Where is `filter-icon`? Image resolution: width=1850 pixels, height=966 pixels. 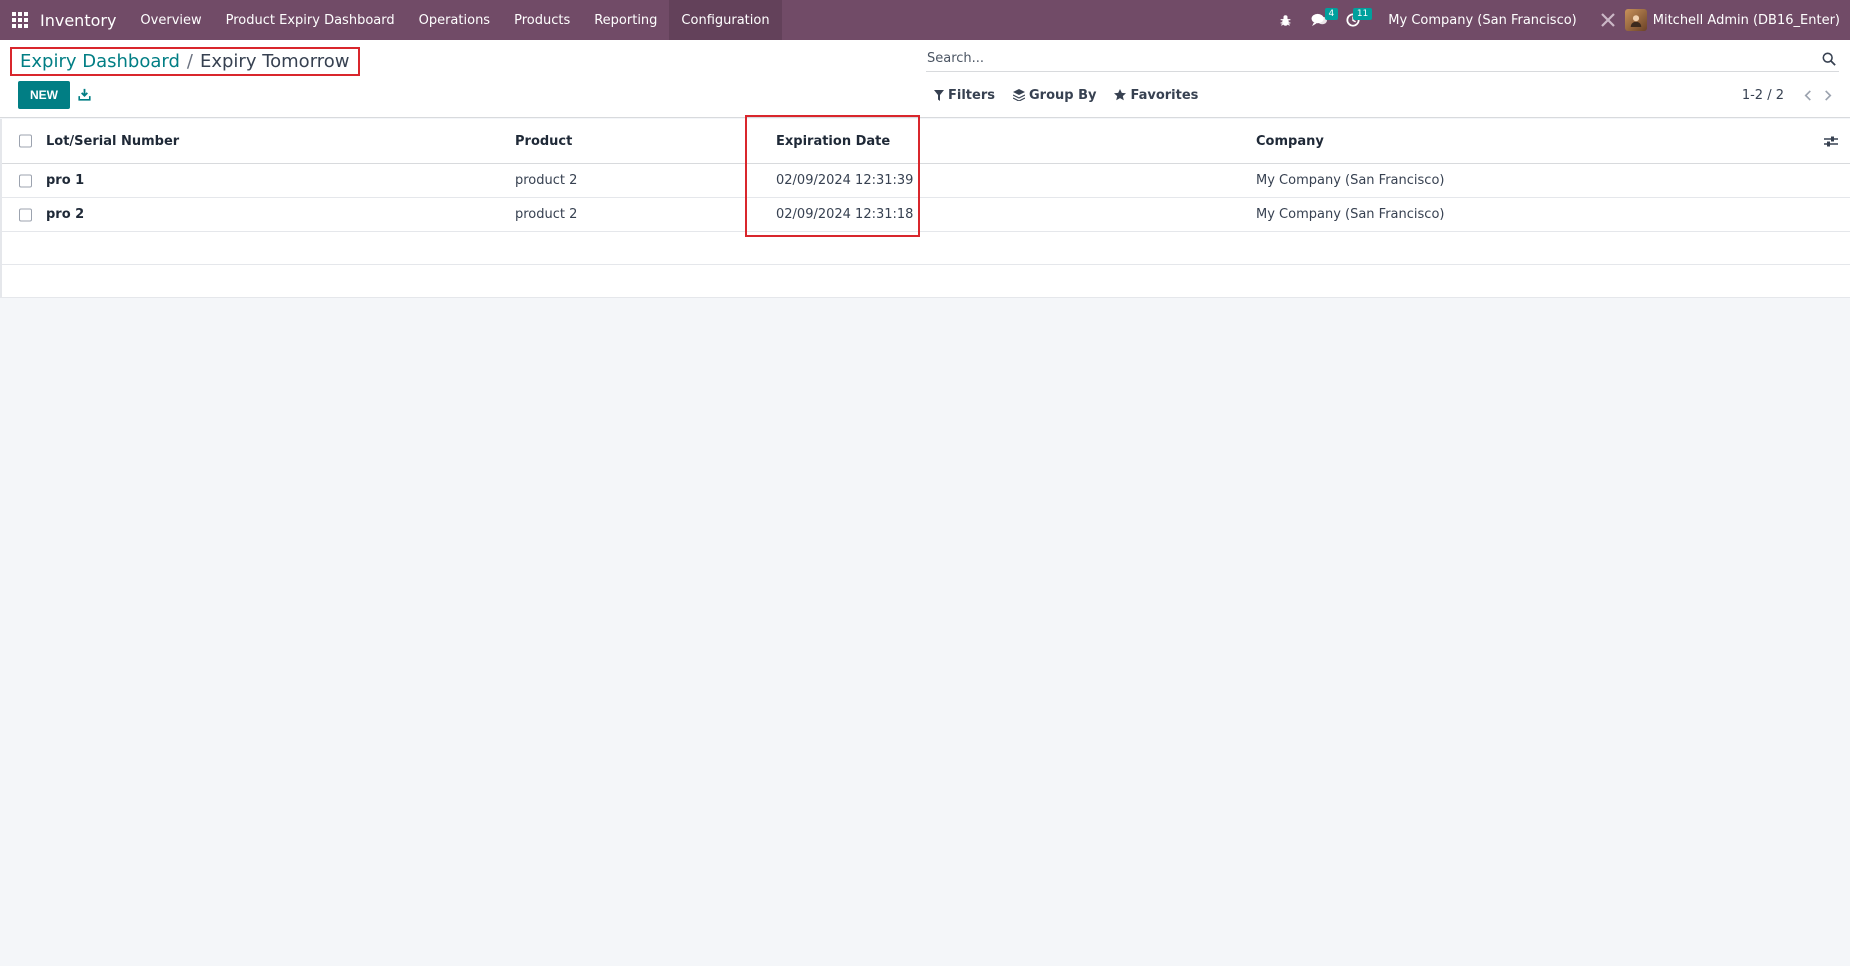
filter-icon is located at coordinates (939, 95).